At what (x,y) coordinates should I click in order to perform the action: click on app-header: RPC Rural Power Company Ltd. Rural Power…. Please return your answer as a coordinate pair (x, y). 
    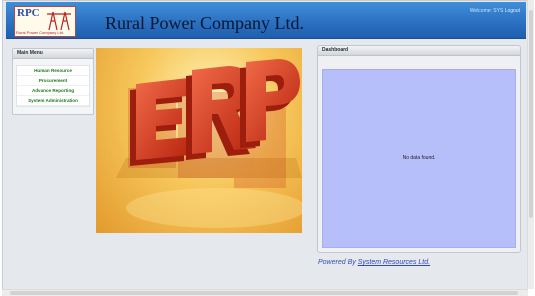
    Looking at the image, I should click on (266, 20).